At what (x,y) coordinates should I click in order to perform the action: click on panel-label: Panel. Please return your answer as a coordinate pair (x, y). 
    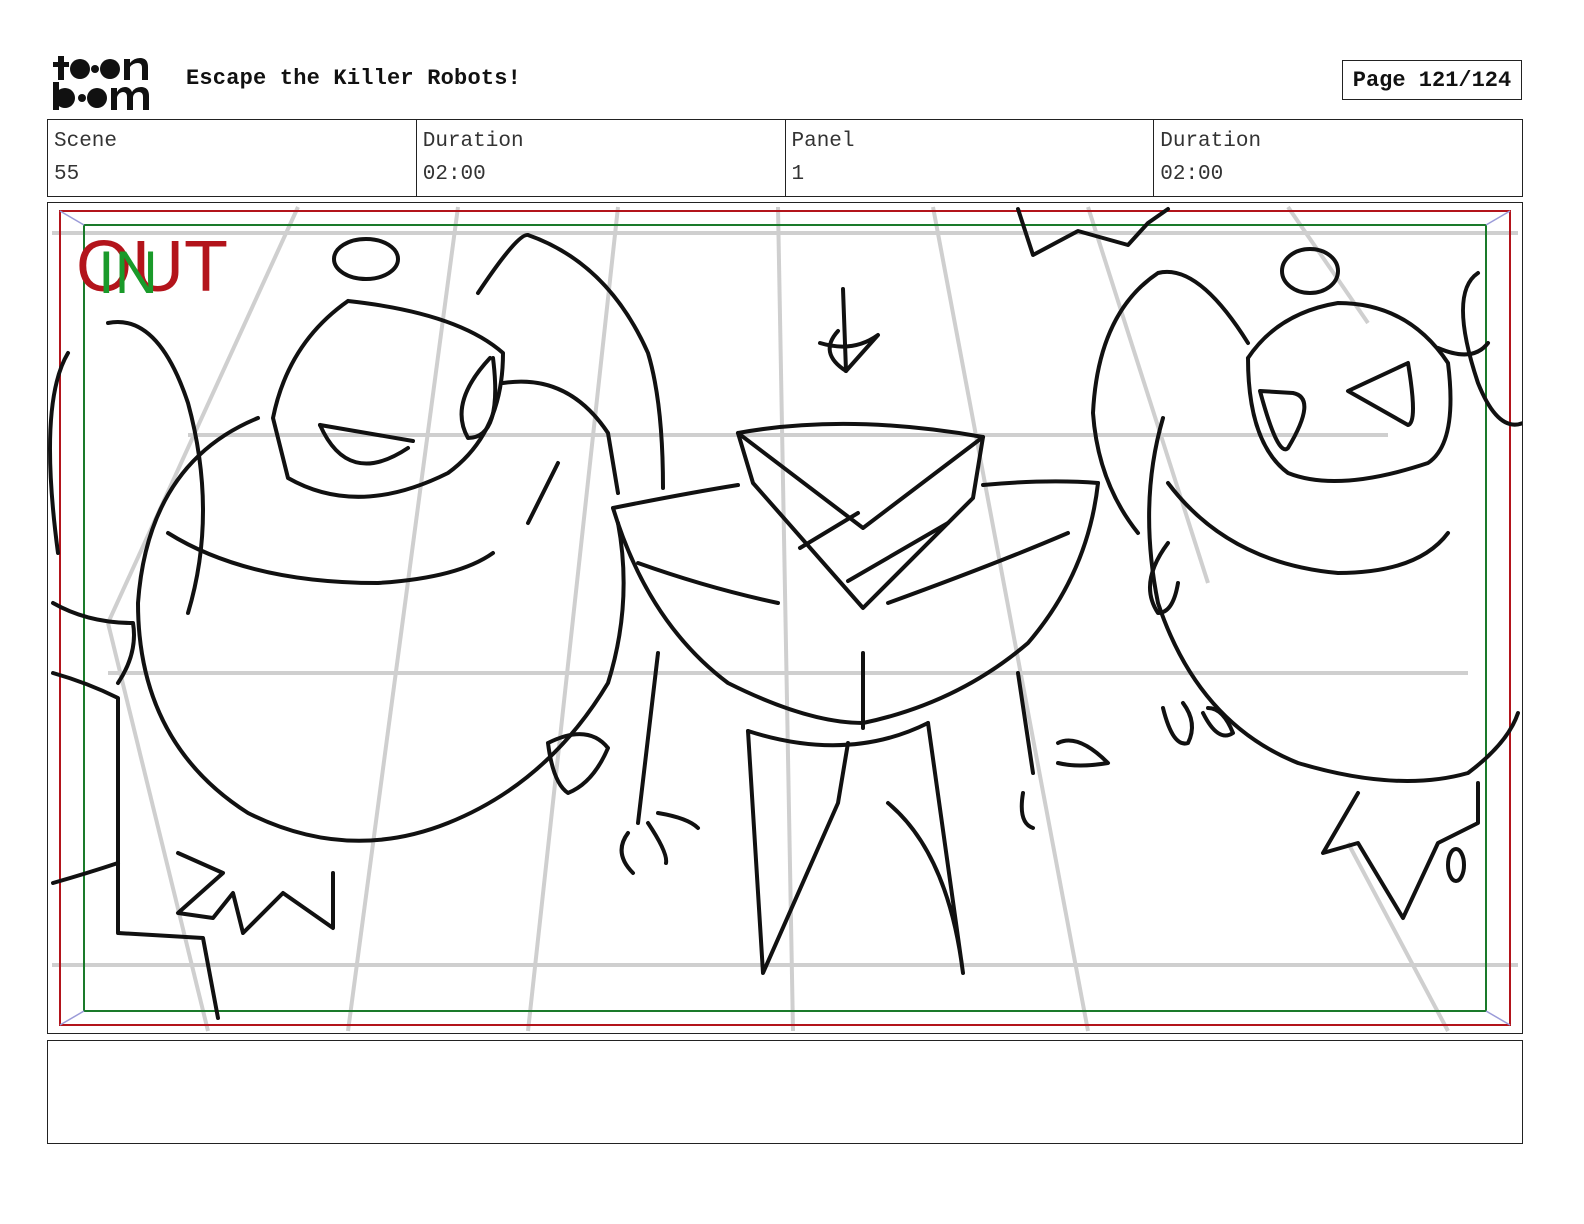
    Looking at the image, I should click on (823, 141).